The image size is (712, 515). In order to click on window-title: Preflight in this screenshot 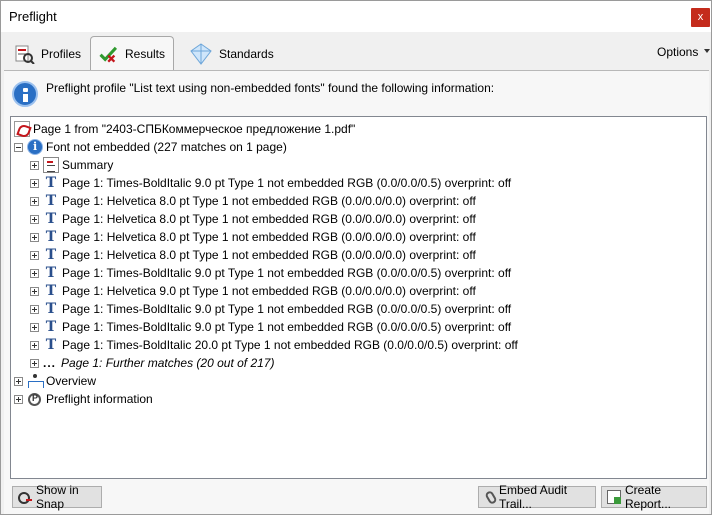, I will do `click(33, 16)`.